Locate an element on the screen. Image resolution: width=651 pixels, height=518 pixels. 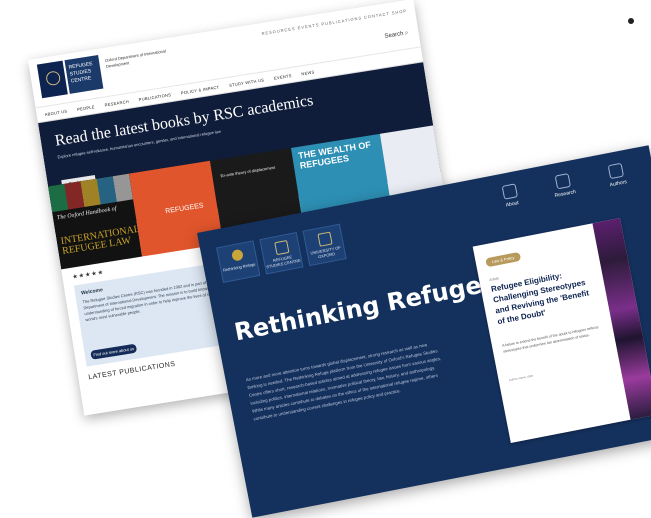
about-us-button: Find out more about us is located at coordinates (114, 351).